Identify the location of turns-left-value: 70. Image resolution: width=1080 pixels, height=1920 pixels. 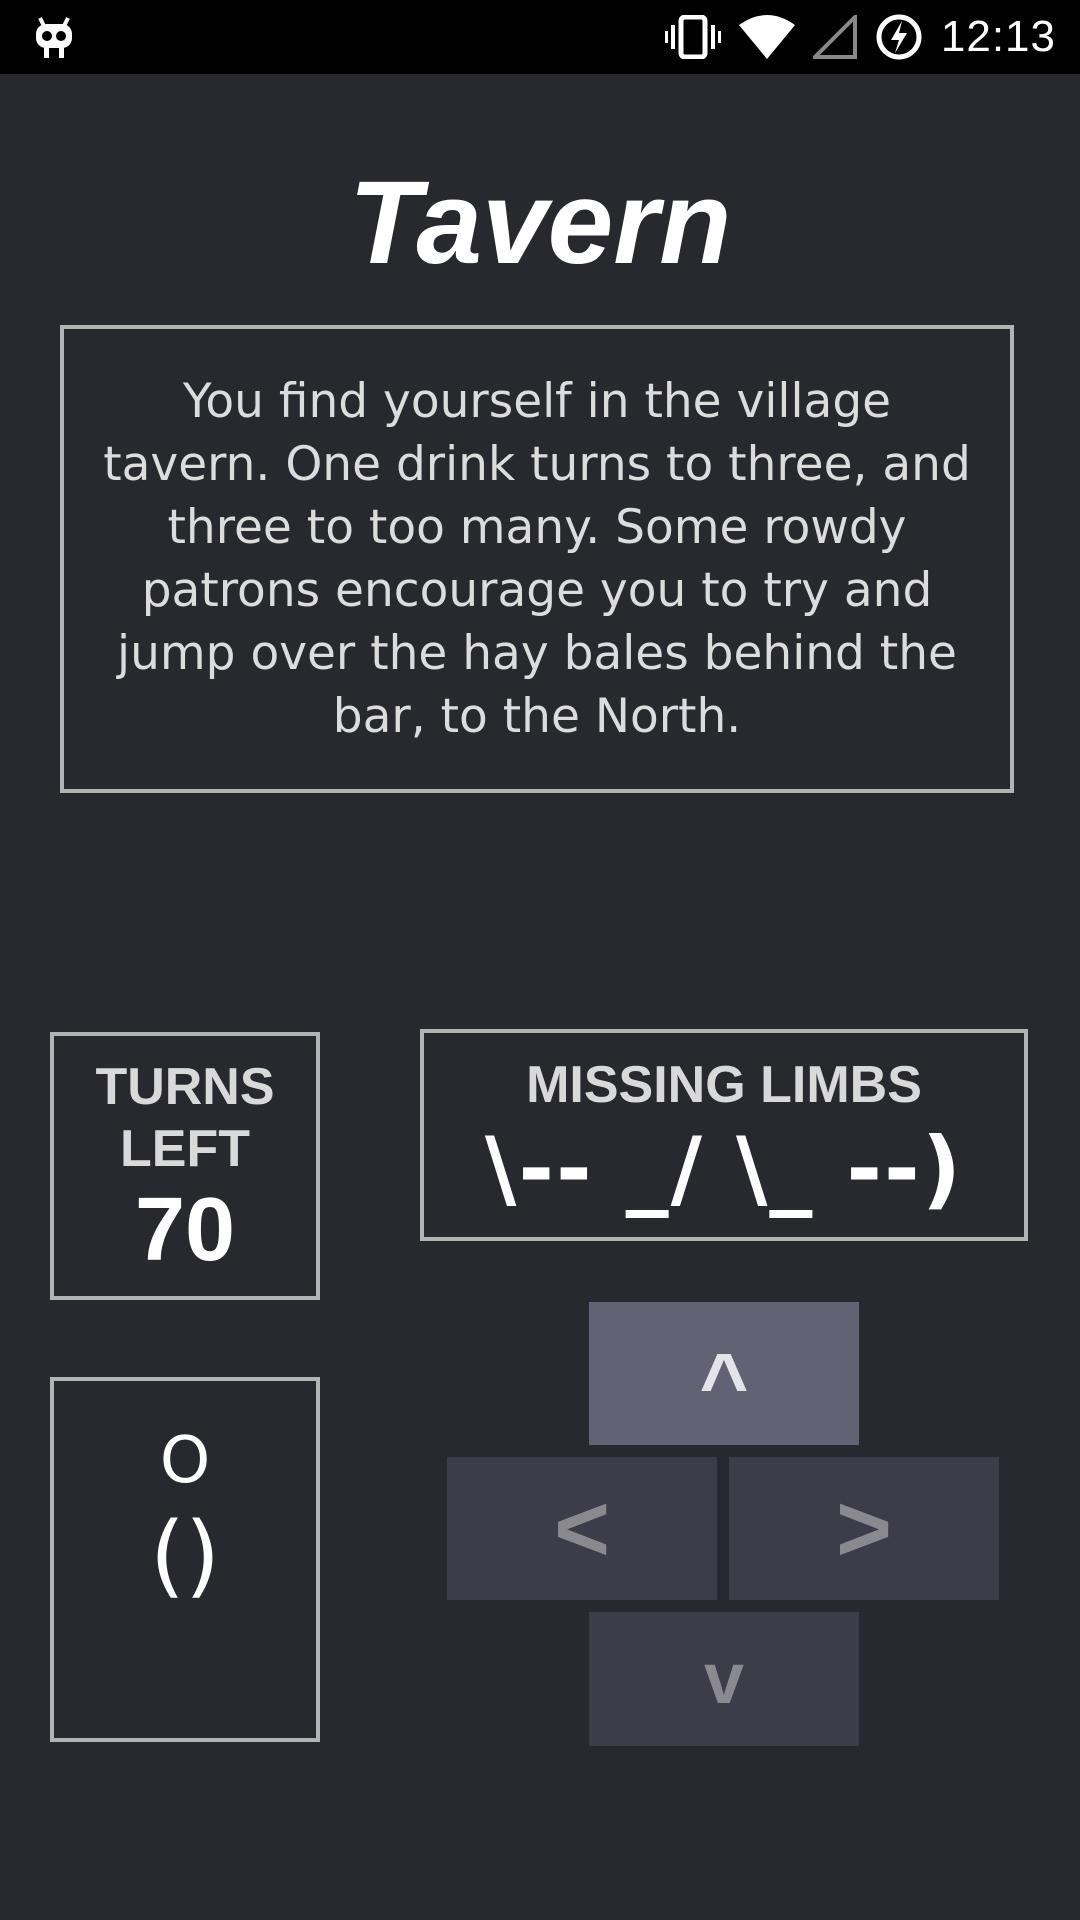
(185, 1230).